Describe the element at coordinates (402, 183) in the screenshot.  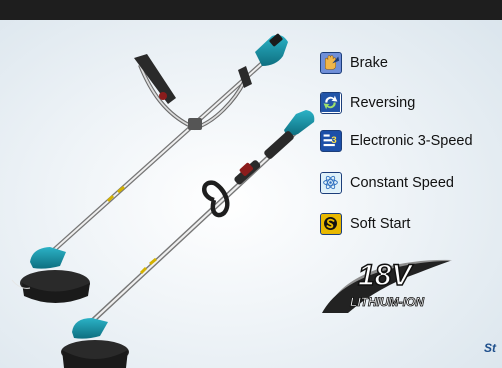
I see `feature-label: Constant Speed` at that location.